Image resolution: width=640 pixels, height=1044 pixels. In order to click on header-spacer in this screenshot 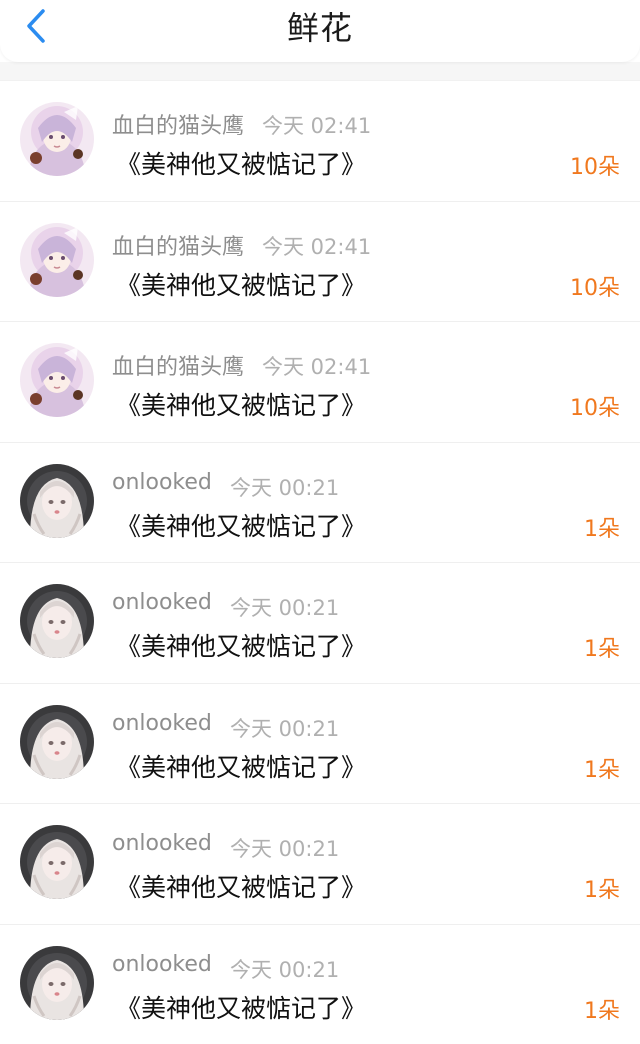, I will do `click(320, 71)`.